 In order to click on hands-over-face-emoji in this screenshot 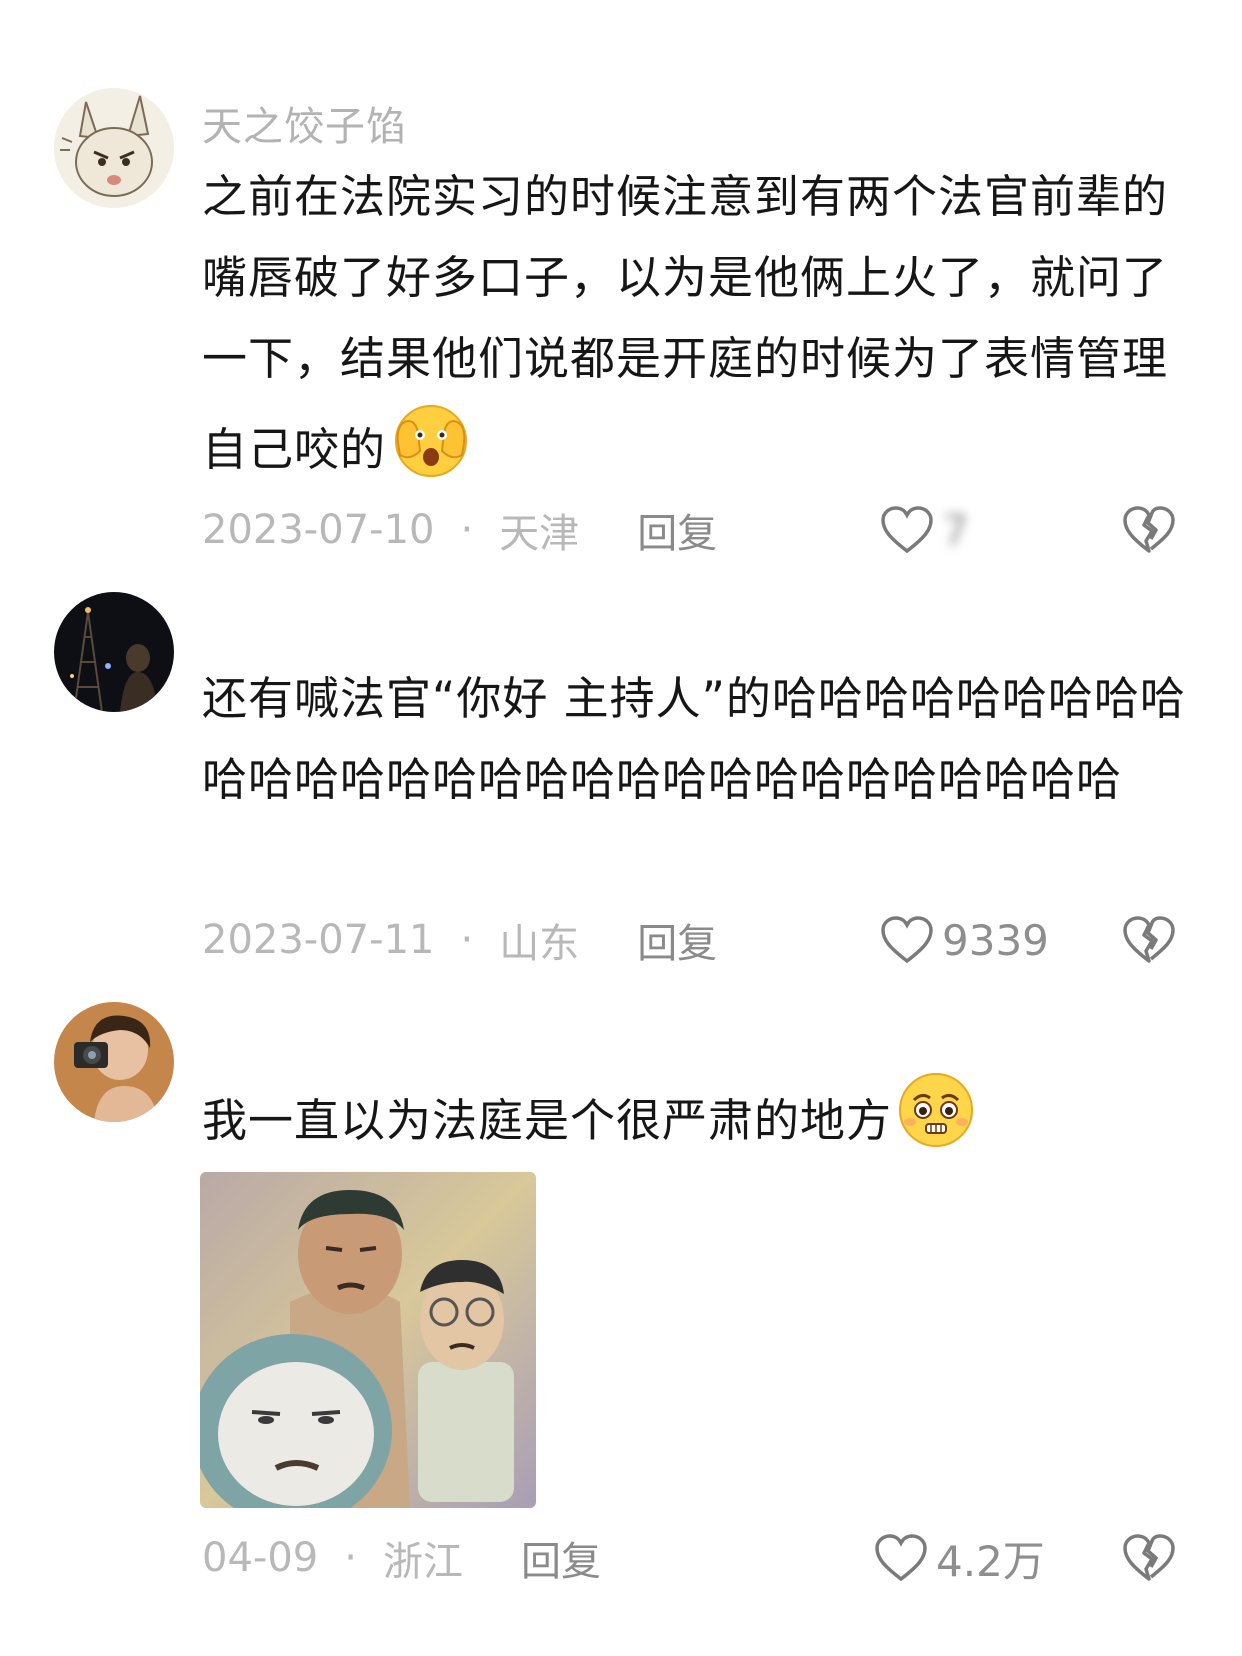, I will do `click(431, 451)`.